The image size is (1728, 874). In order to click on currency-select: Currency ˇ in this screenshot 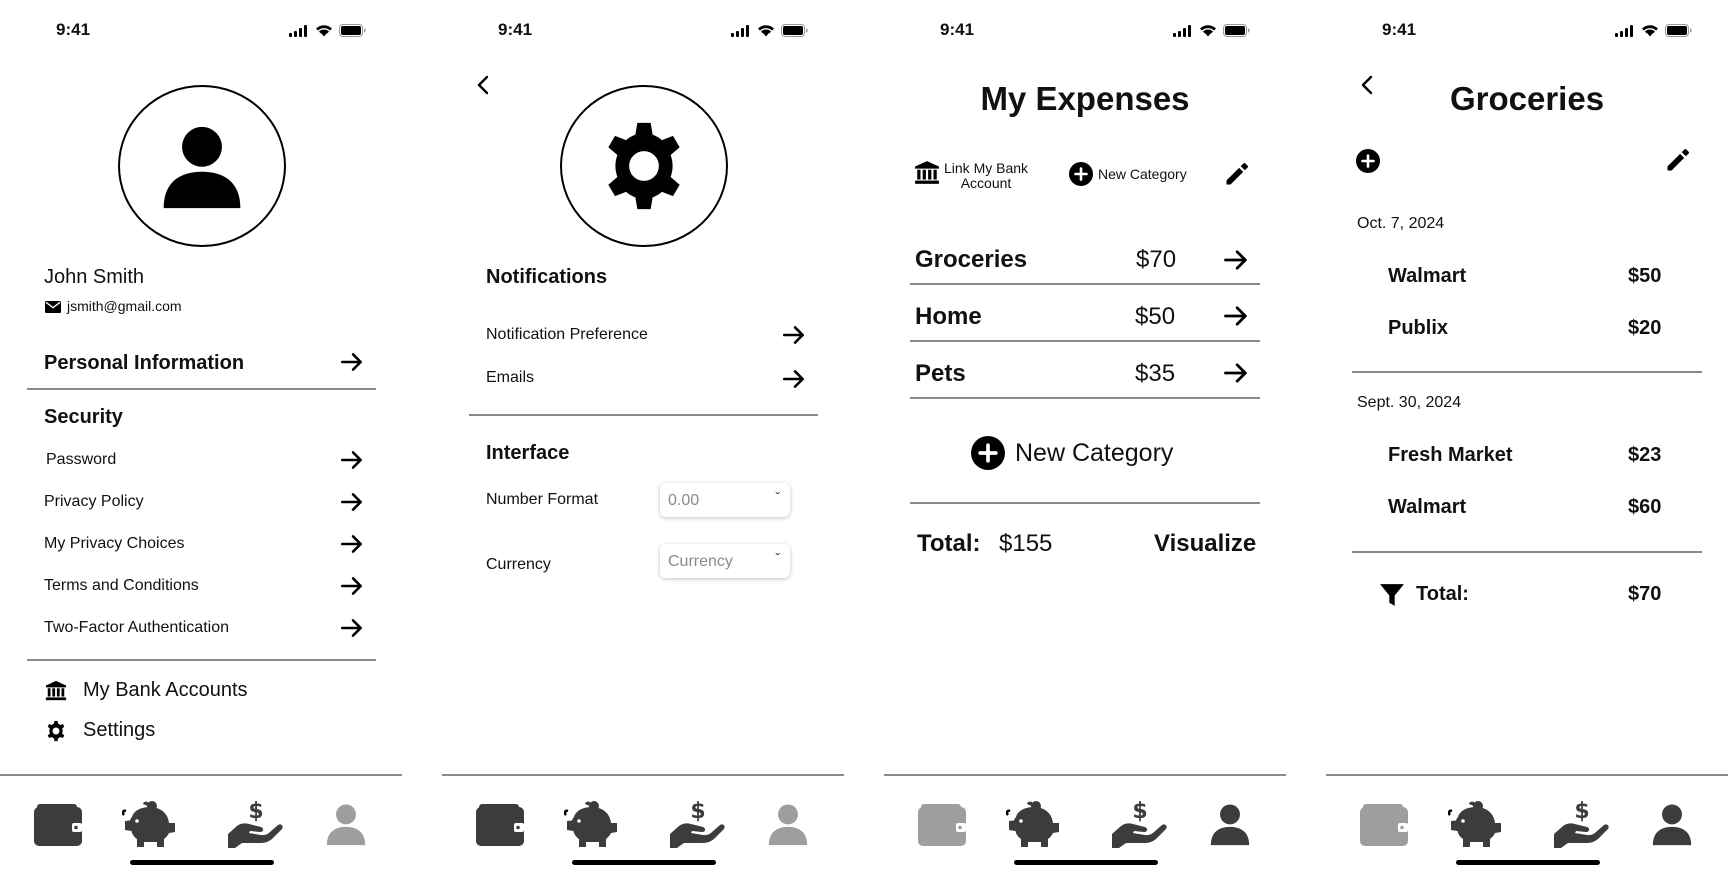, I will do `click(725, 561)`.